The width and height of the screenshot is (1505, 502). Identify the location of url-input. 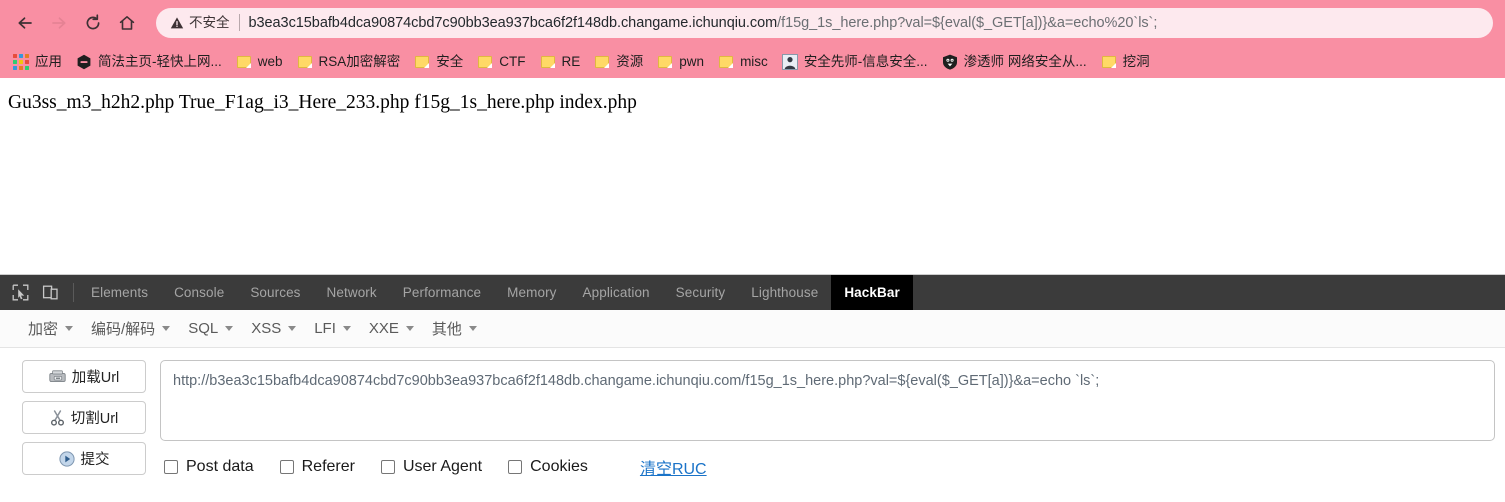
(827, 400).